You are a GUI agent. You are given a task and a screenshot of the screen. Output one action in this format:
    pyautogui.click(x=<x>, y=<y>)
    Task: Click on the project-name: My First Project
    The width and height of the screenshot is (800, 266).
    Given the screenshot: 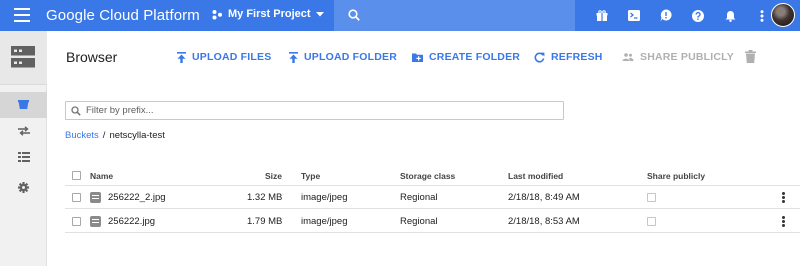 What is the action you would take?
    pyautogui.click(x=269, y=14)
    